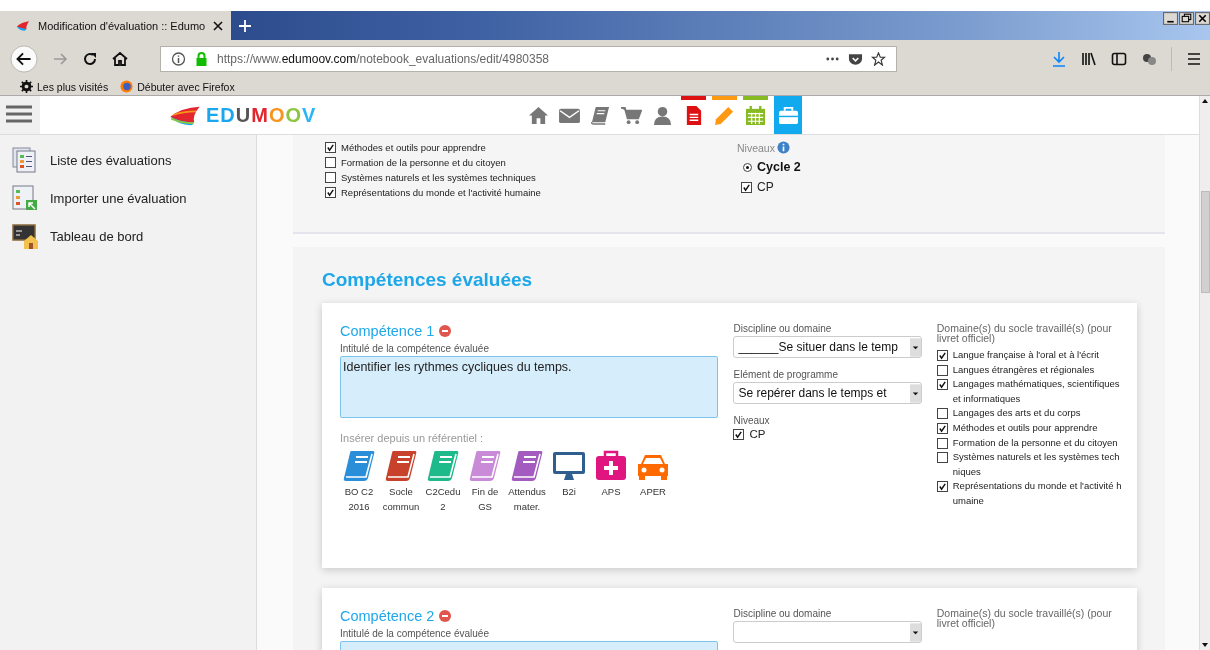  I want to click on referential-label: BO C2 2016, so click(359, 499).